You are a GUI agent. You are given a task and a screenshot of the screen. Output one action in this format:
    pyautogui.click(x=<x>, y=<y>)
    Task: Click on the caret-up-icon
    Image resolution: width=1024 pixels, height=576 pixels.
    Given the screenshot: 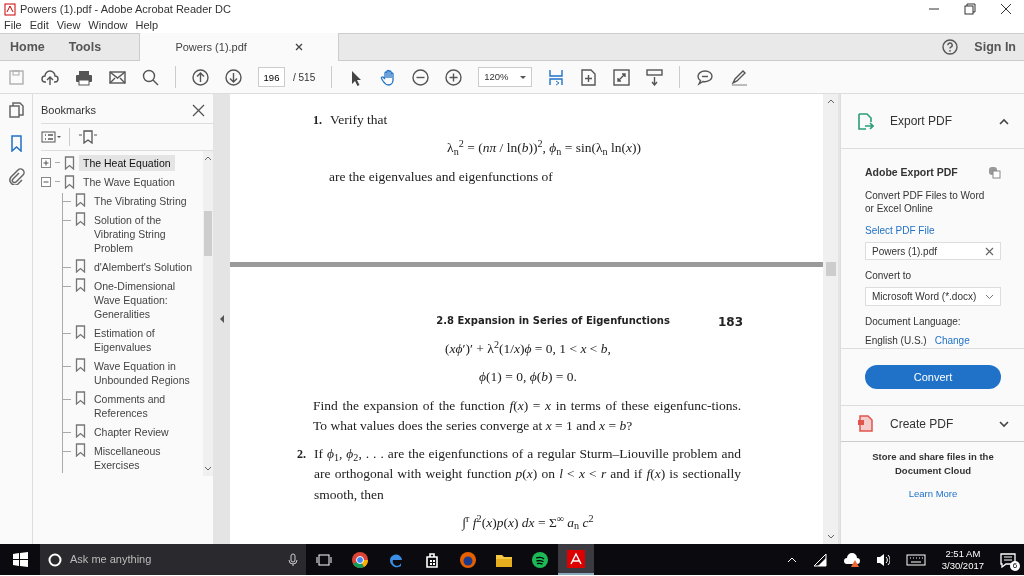 What is the action you would take?
    pyautogui.click(x=791, y=559)
    